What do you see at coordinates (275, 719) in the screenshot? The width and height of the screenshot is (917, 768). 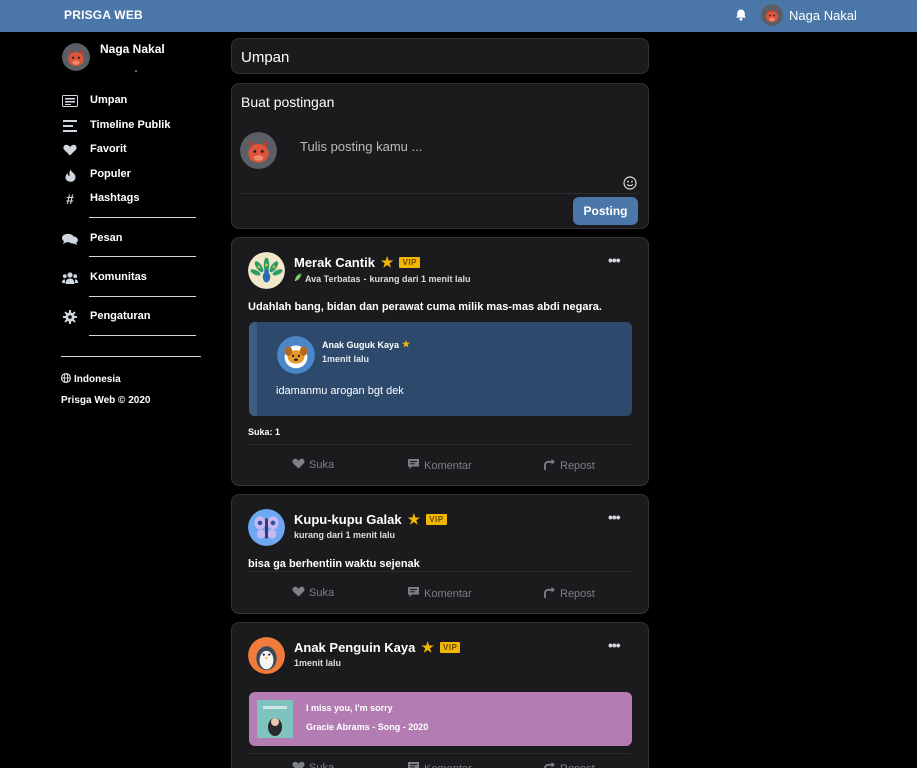 I see `album-art` at bounding box center [275, 719].